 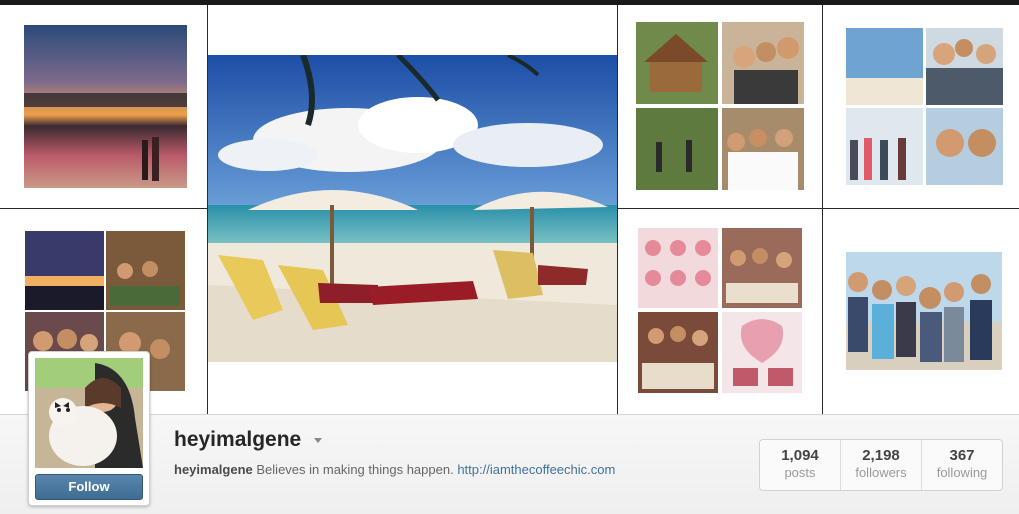 I want to click on photo-thumbnail-collage-birthday, so click(x=720, y=310).